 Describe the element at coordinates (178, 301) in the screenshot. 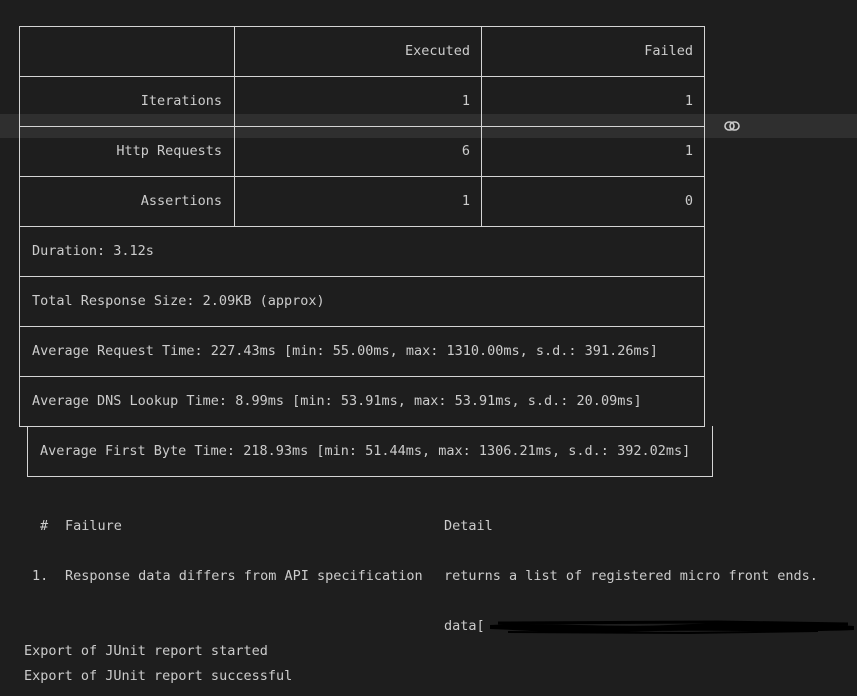

I see `summary-total-response-size: Total Response Size: 2.09KB (approx)` at that location.